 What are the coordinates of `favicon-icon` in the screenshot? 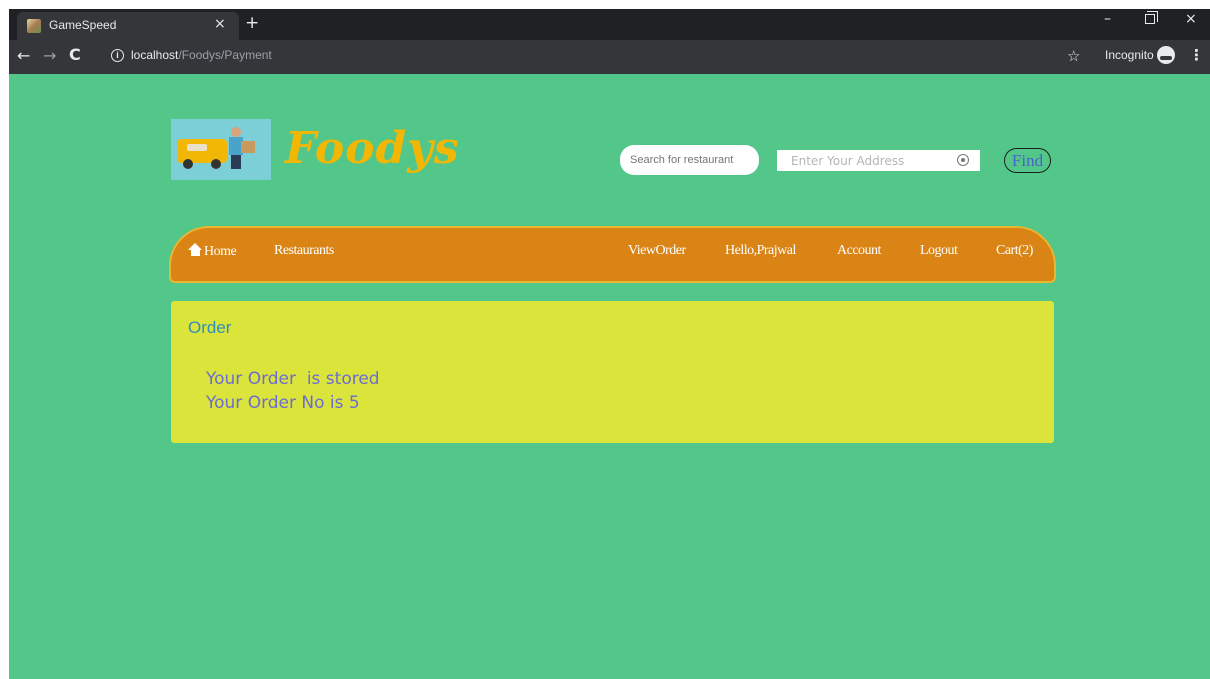 It's located at (34, 26).